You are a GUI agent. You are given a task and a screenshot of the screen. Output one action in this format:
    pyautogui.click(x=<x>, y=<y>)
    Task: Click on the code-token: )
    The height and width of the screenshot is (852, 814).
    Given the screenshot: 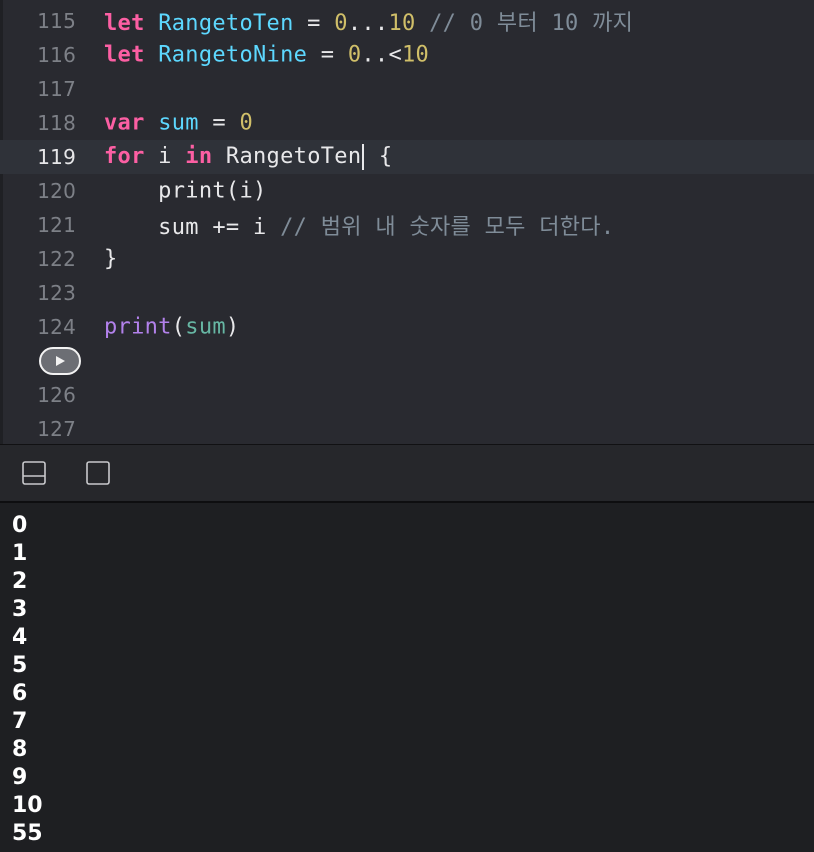 What is the action you would take?
    pyautogui.click(x=232, y=327)
    